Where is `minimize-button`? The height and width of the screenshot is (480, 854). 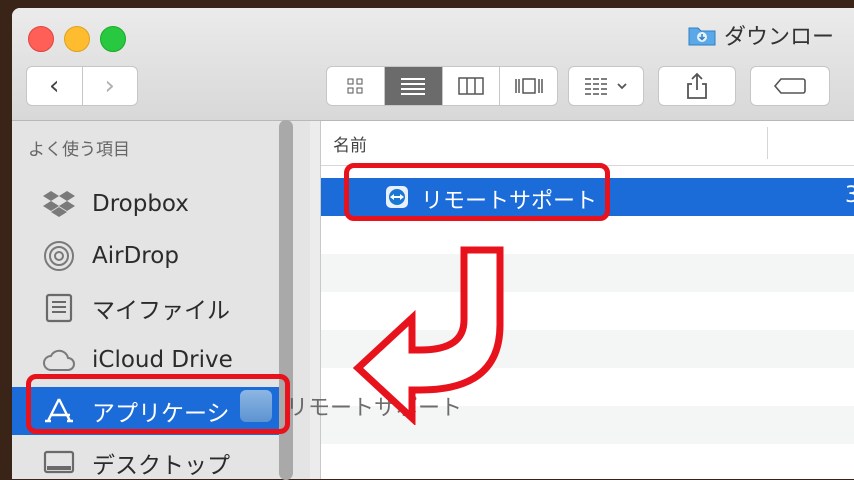
minimize-button is located at coordinates (77, 39).